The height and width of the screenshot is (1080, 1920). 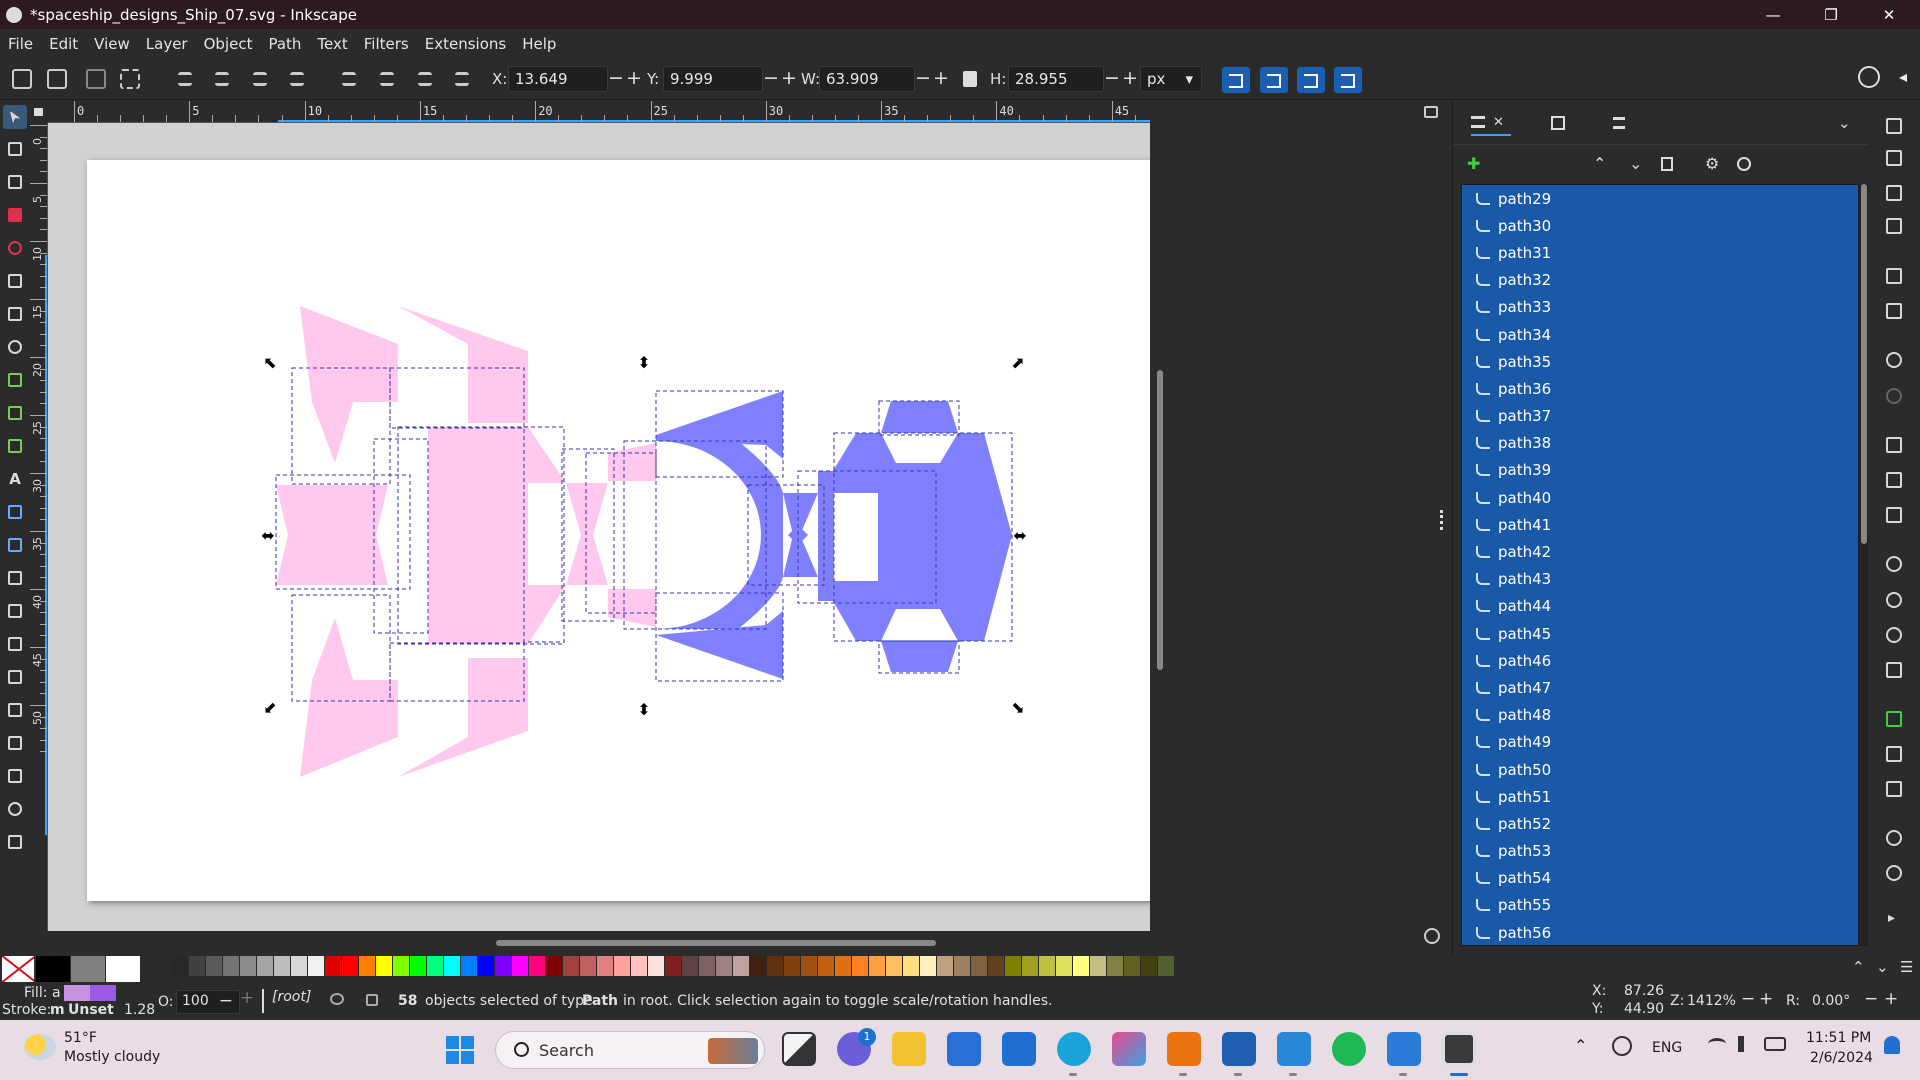 What do you see at coordinates (1891, 999) in the screenshot?
I see `rotate-cw-button: +` at bounding box center [1891, 999].